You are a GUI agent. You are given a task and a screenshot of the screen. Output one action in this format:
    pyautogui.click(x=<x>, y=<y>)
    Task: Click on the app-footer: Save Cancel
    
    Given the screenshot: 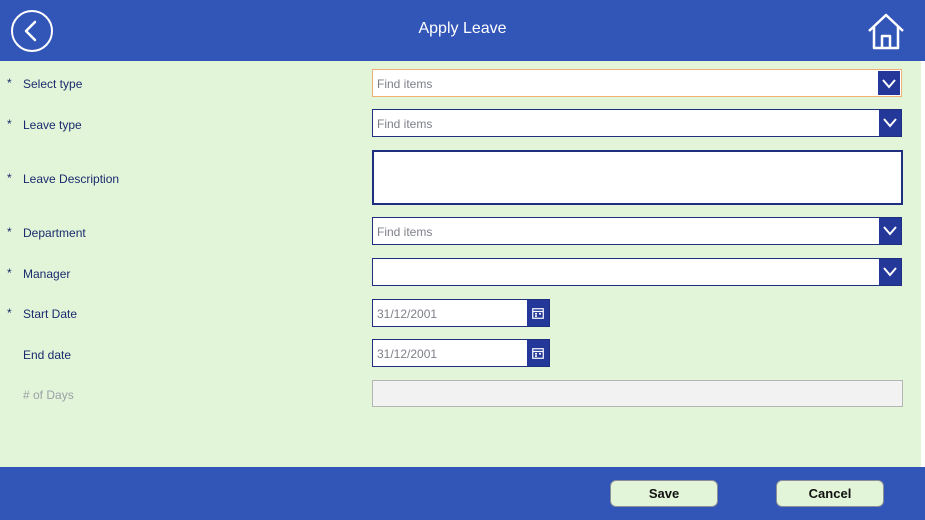 What is the action you would take?
    pyautogui.click(x=462, y=493)
    